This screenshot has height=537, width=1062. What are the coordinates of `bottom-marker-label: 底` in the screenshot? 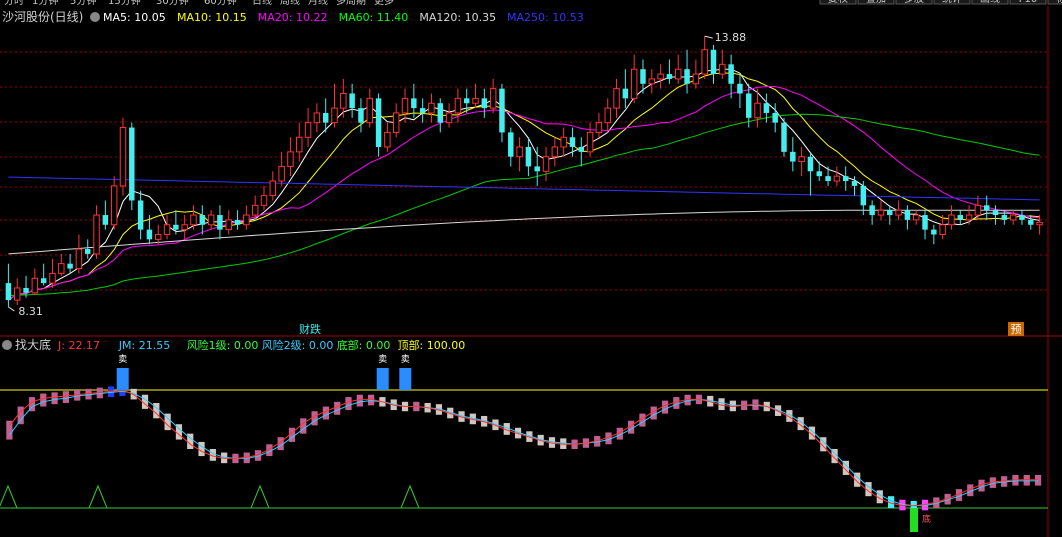 It's located at (926, 519).